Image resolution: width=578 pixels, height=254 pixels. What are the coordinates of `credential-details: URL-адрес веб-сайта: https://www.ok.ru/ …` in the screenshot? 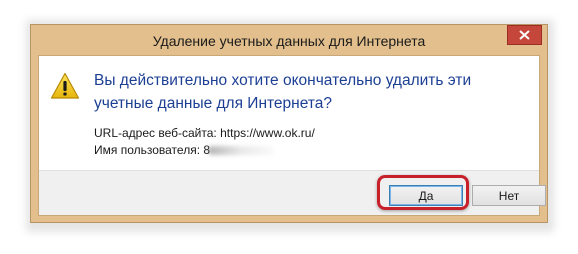 It's located at (204, 142).